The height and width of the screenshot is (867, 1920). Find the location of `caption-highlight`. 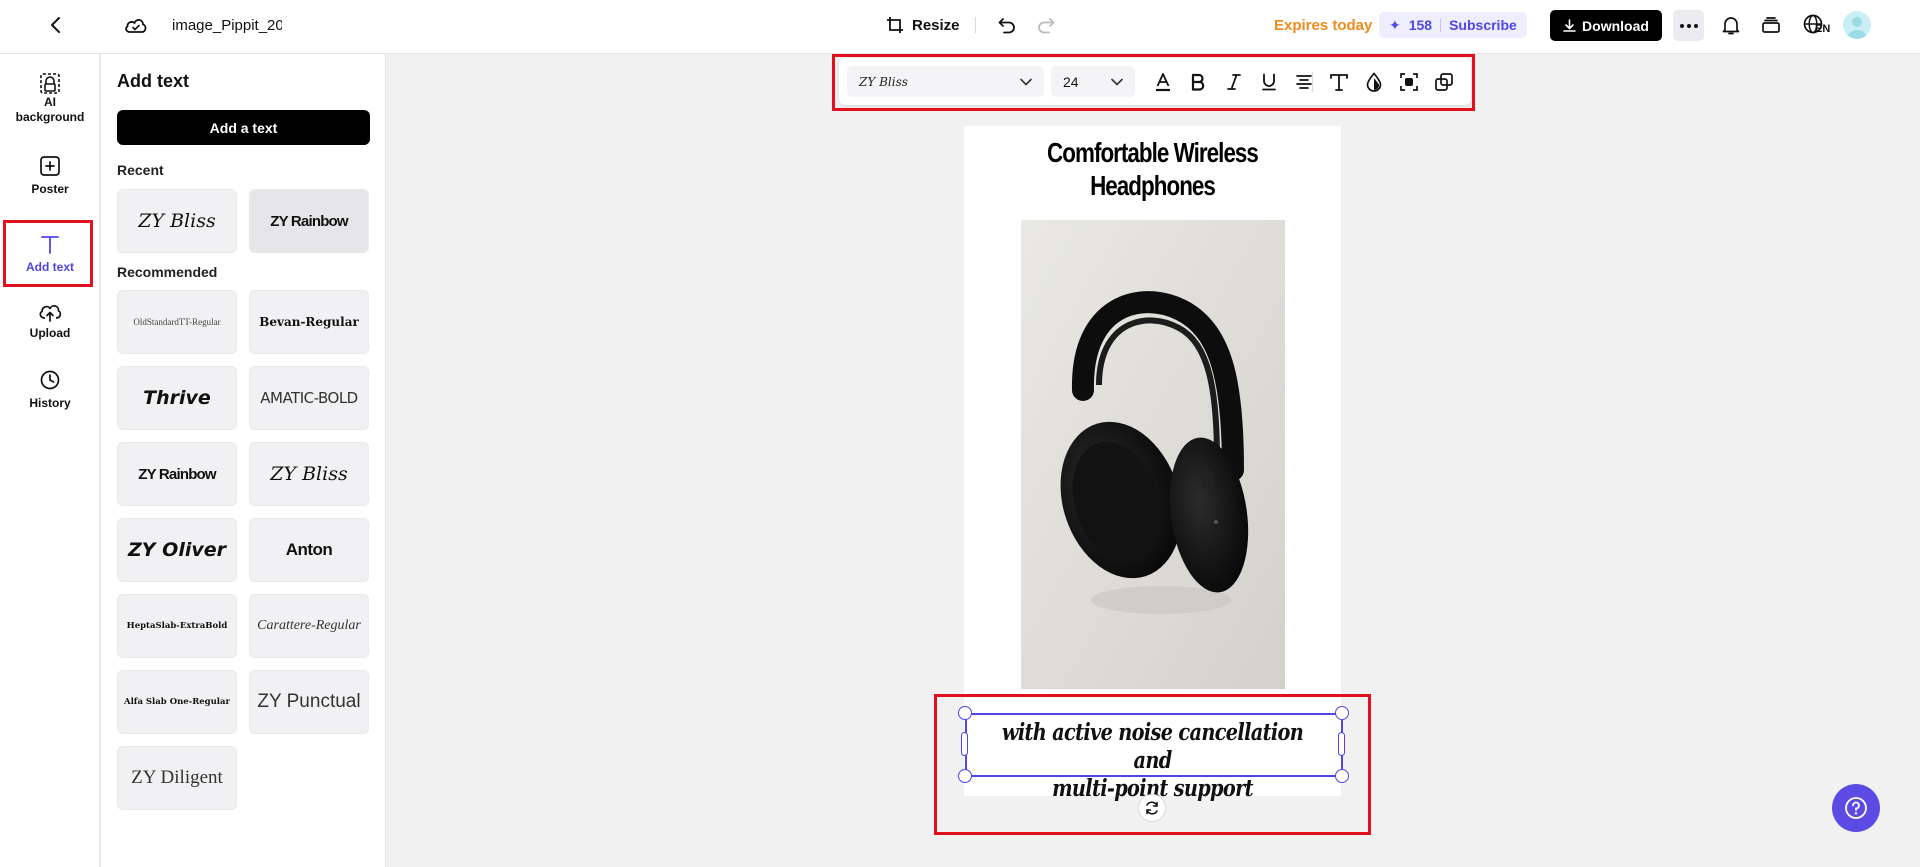

caption-highlight is located at coordinates (1152, 764).